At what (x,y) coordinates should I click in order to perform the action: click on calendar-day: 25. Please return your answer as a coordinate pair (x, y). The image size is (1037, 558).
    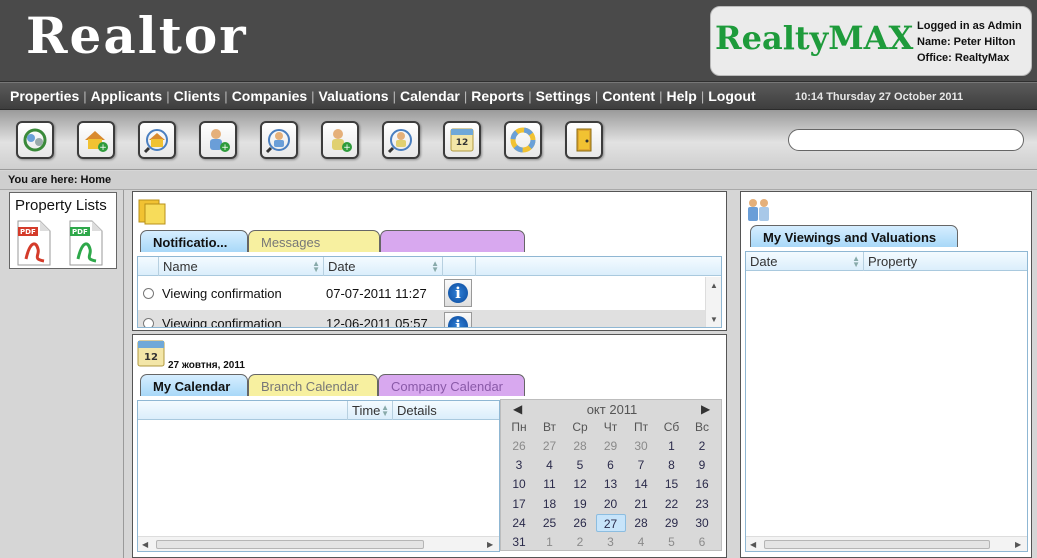
    Looking at the image, I should click on (550, 523).